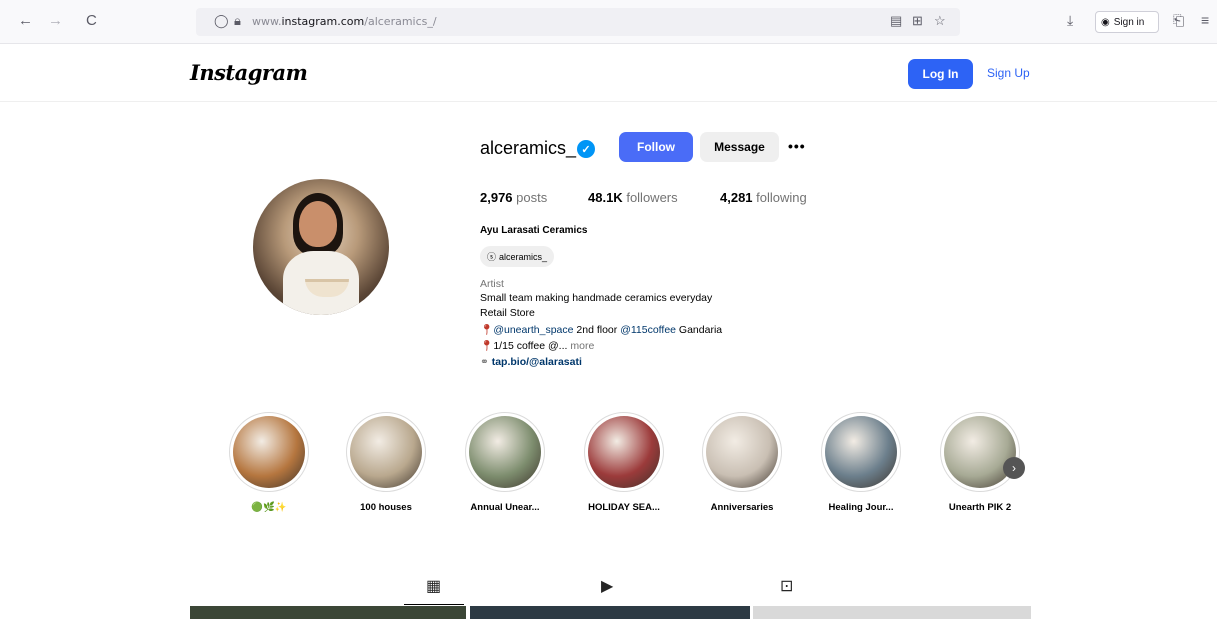 The image size is (1217, 619). Describe the element at coordinates (249, 72) in the screenshot. I see `instagram-logo: Instagram` at that location.